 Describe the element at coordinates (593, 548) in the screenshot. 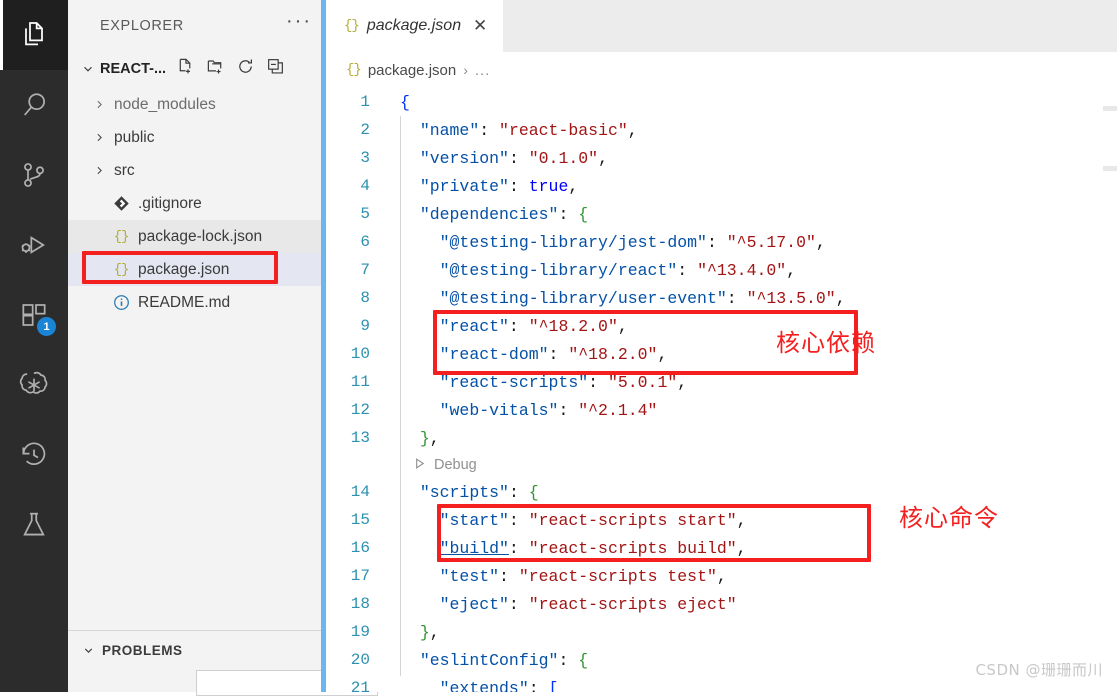

I see `line-content: "build": "react-scripts build",` at that location.